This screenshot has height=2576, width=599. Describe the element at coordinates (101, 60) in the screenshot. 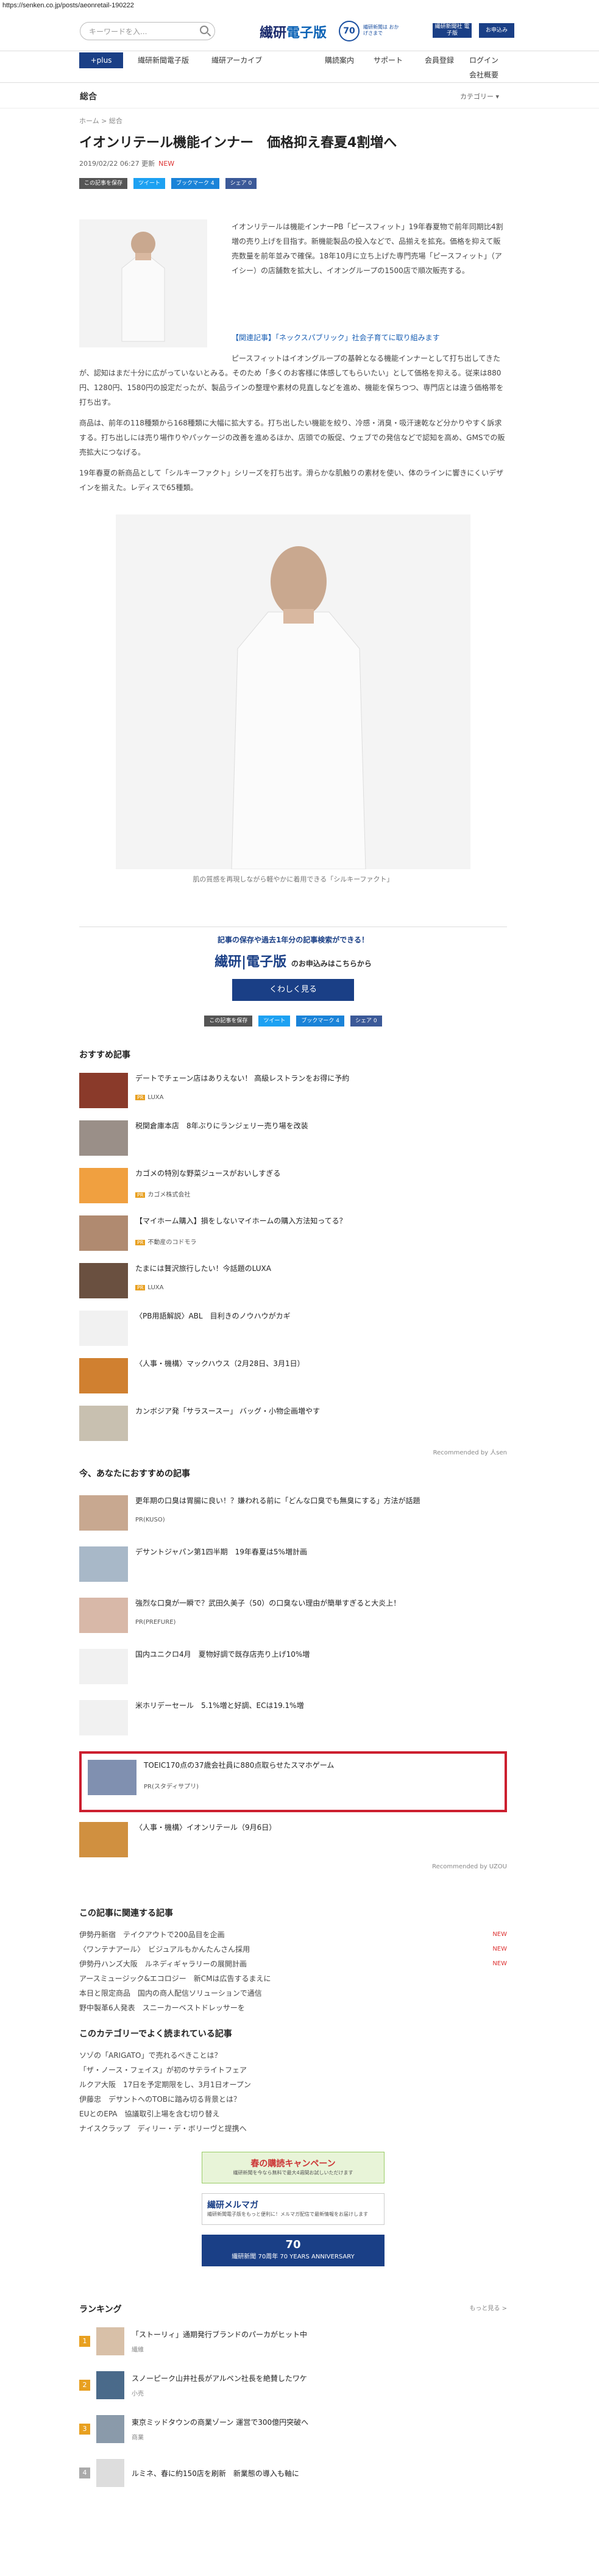

I see `plus-button: +plus` at that location.